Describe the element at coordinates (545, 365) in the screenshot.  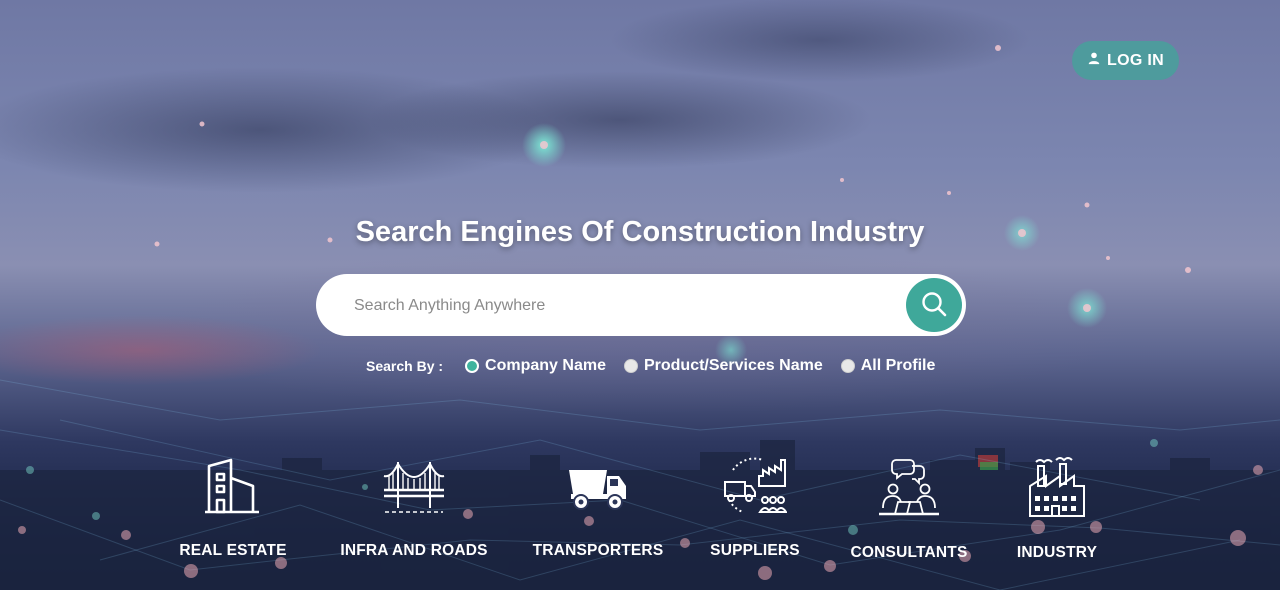
I see `radio-label: Company Name` at that location.